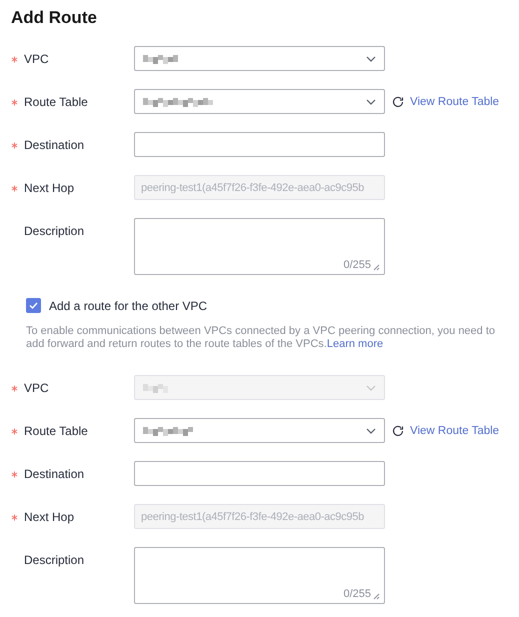 The width and height of the screenshot is (519, 617). Describe the element at coordinates (261, 338) in the screenshot. I see `info-note: To enable communications between VPCs connected by a VPC peering connection, you need to add forward and return routes to the route tables of the VPCs.Learn more` at that location.